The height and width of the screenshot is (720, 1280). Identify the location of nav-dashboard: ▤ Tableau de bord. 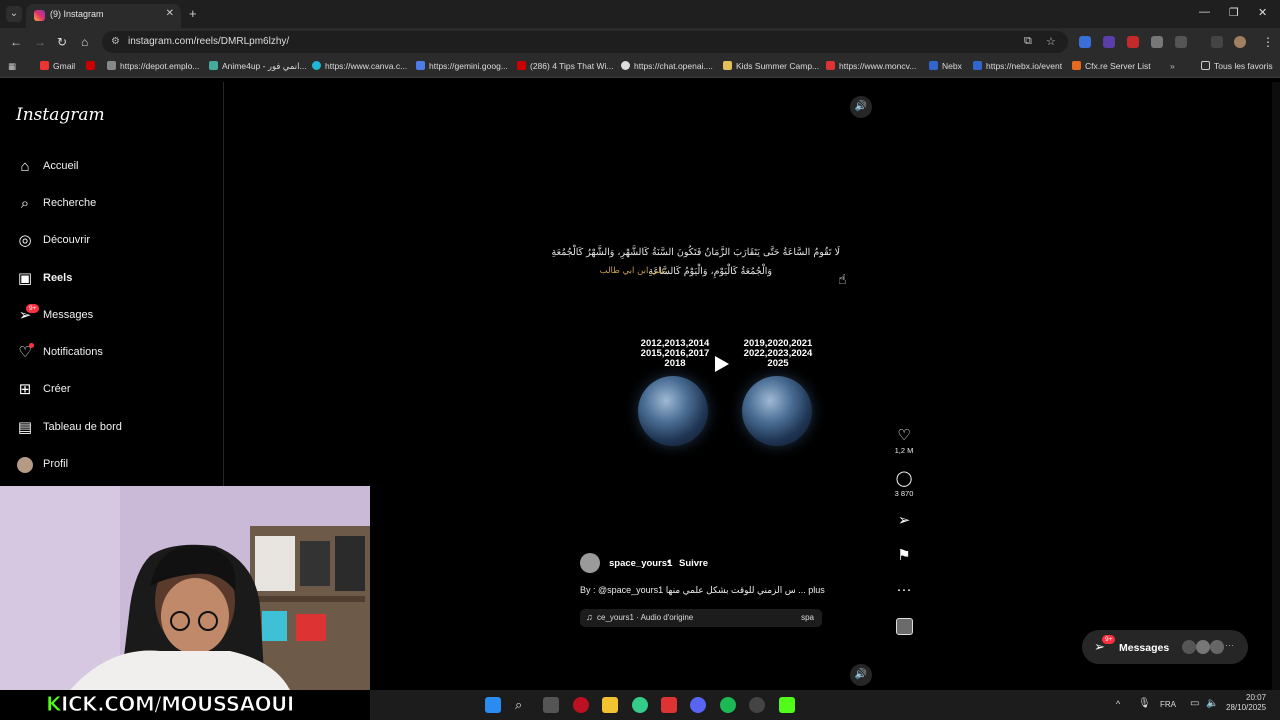
(111, 428).